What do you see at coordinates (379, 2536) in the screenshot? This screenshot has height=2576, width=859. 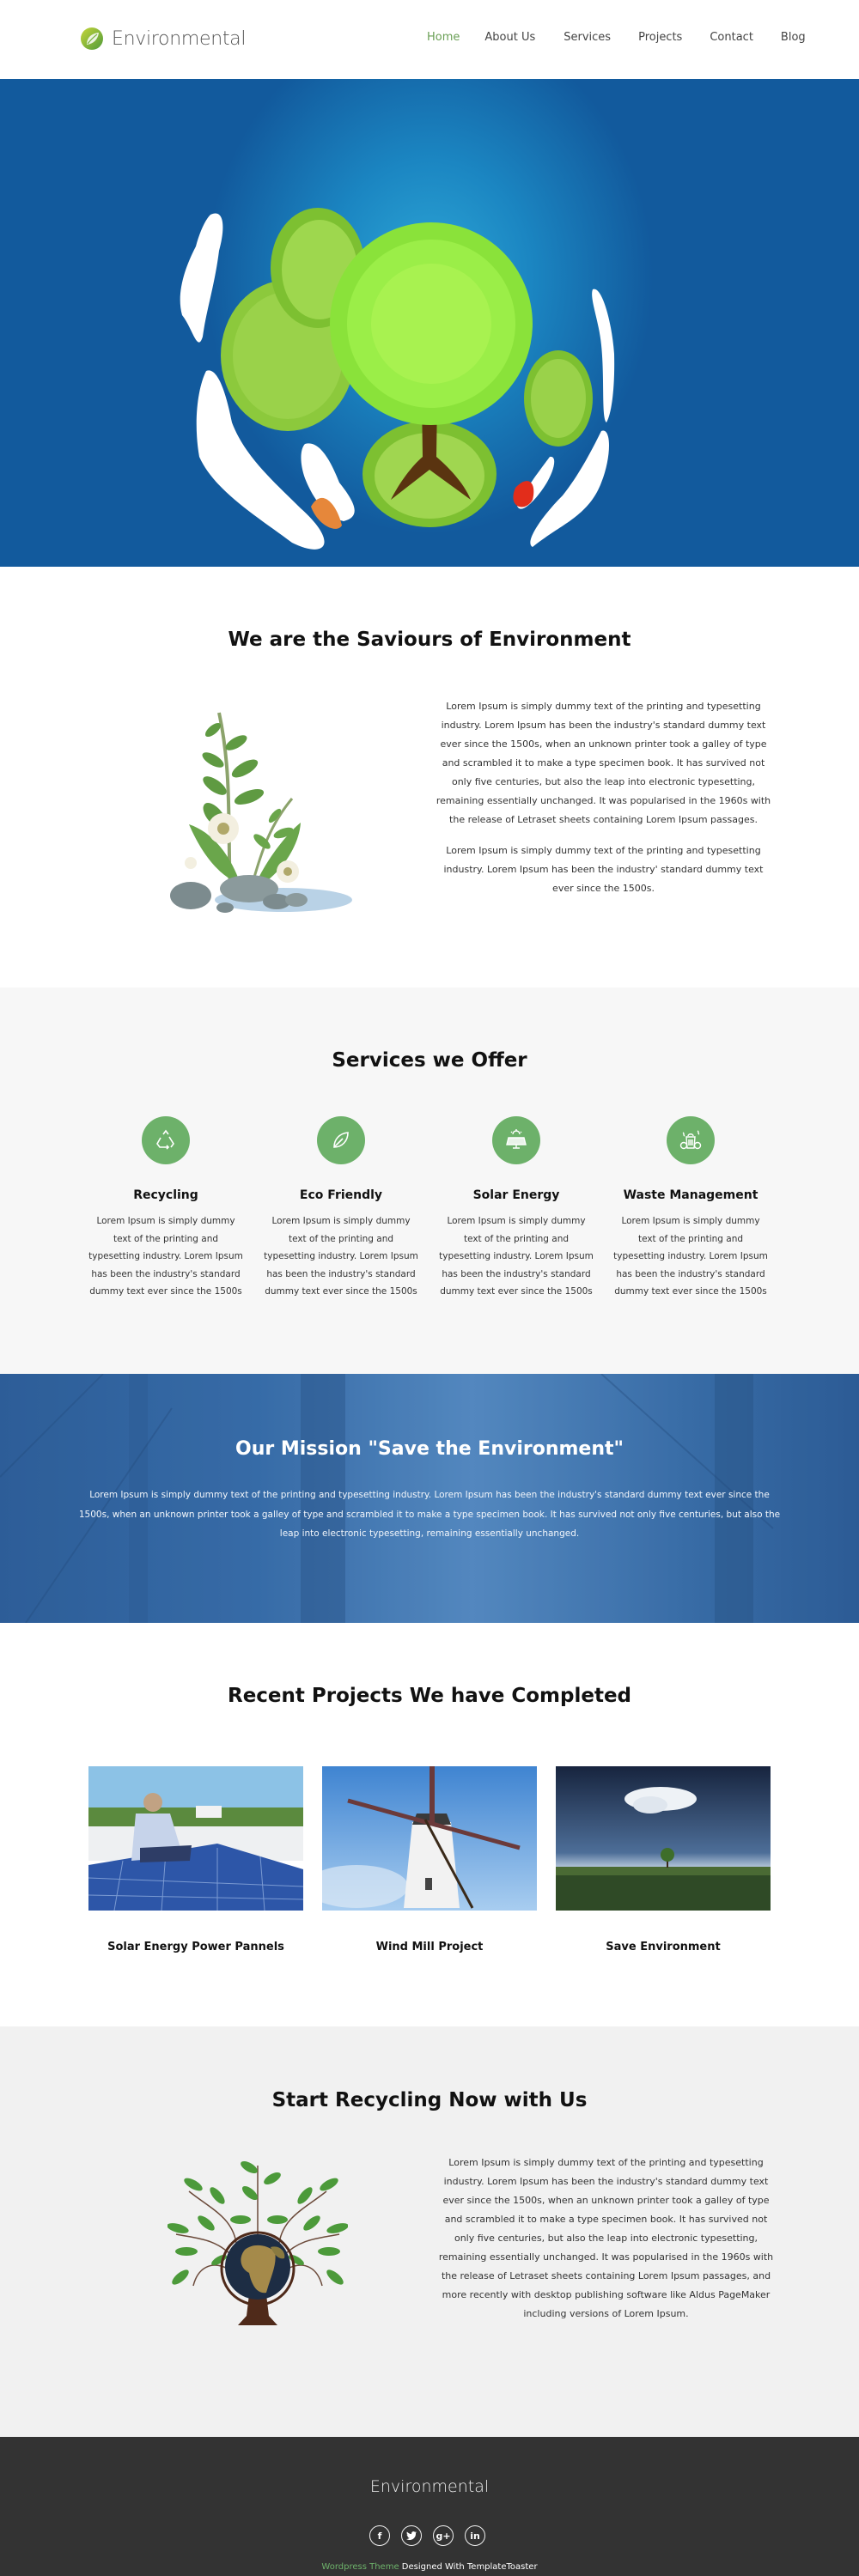 I see `facebook-icon: f` at bounding box center [379, 2536].